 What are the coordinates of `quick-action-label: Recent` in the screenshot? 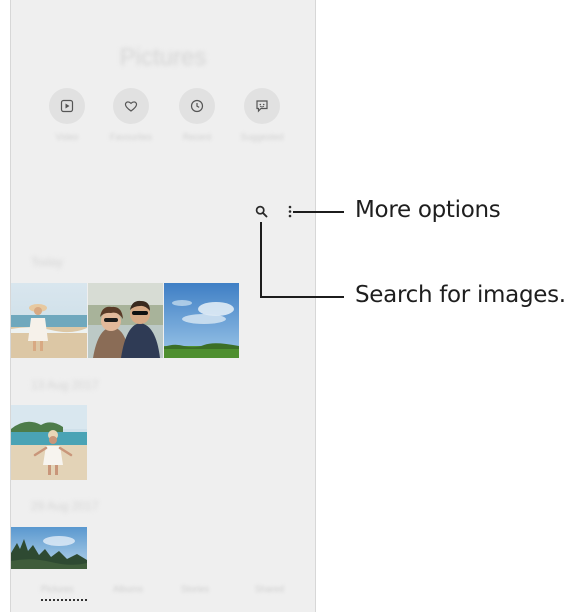 It's located at (197, 137).